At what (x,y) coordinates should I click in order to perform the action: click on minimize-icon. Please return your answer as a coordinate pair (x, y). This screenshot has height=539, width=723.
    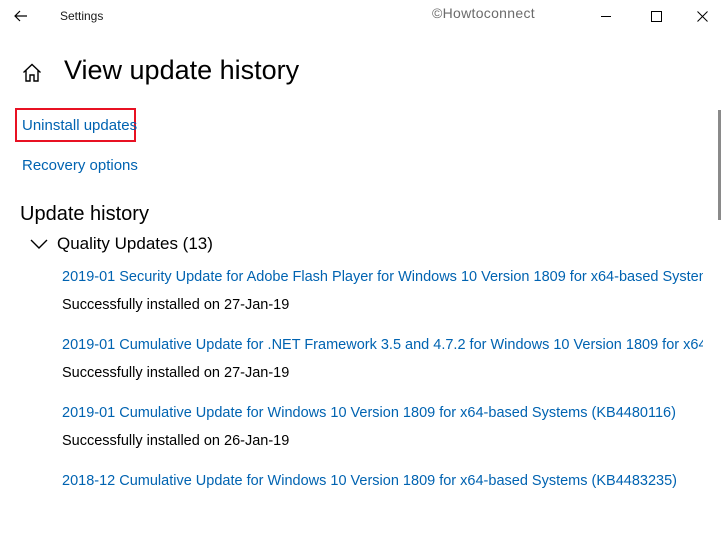
    Looking at the image, I should click on (605, 16).